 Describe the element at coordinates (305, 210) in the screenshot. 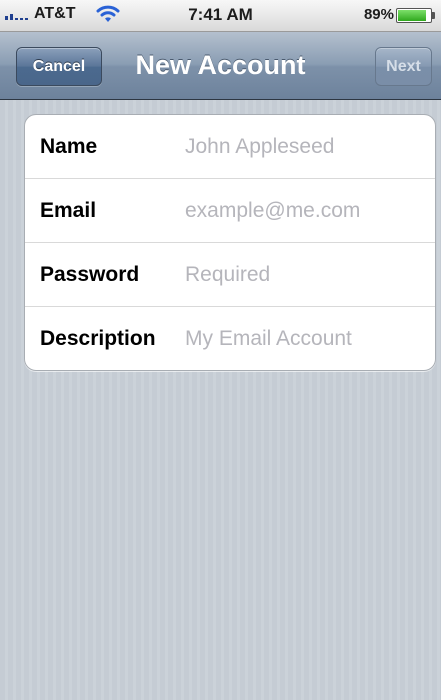

I see `email-field` at that location.